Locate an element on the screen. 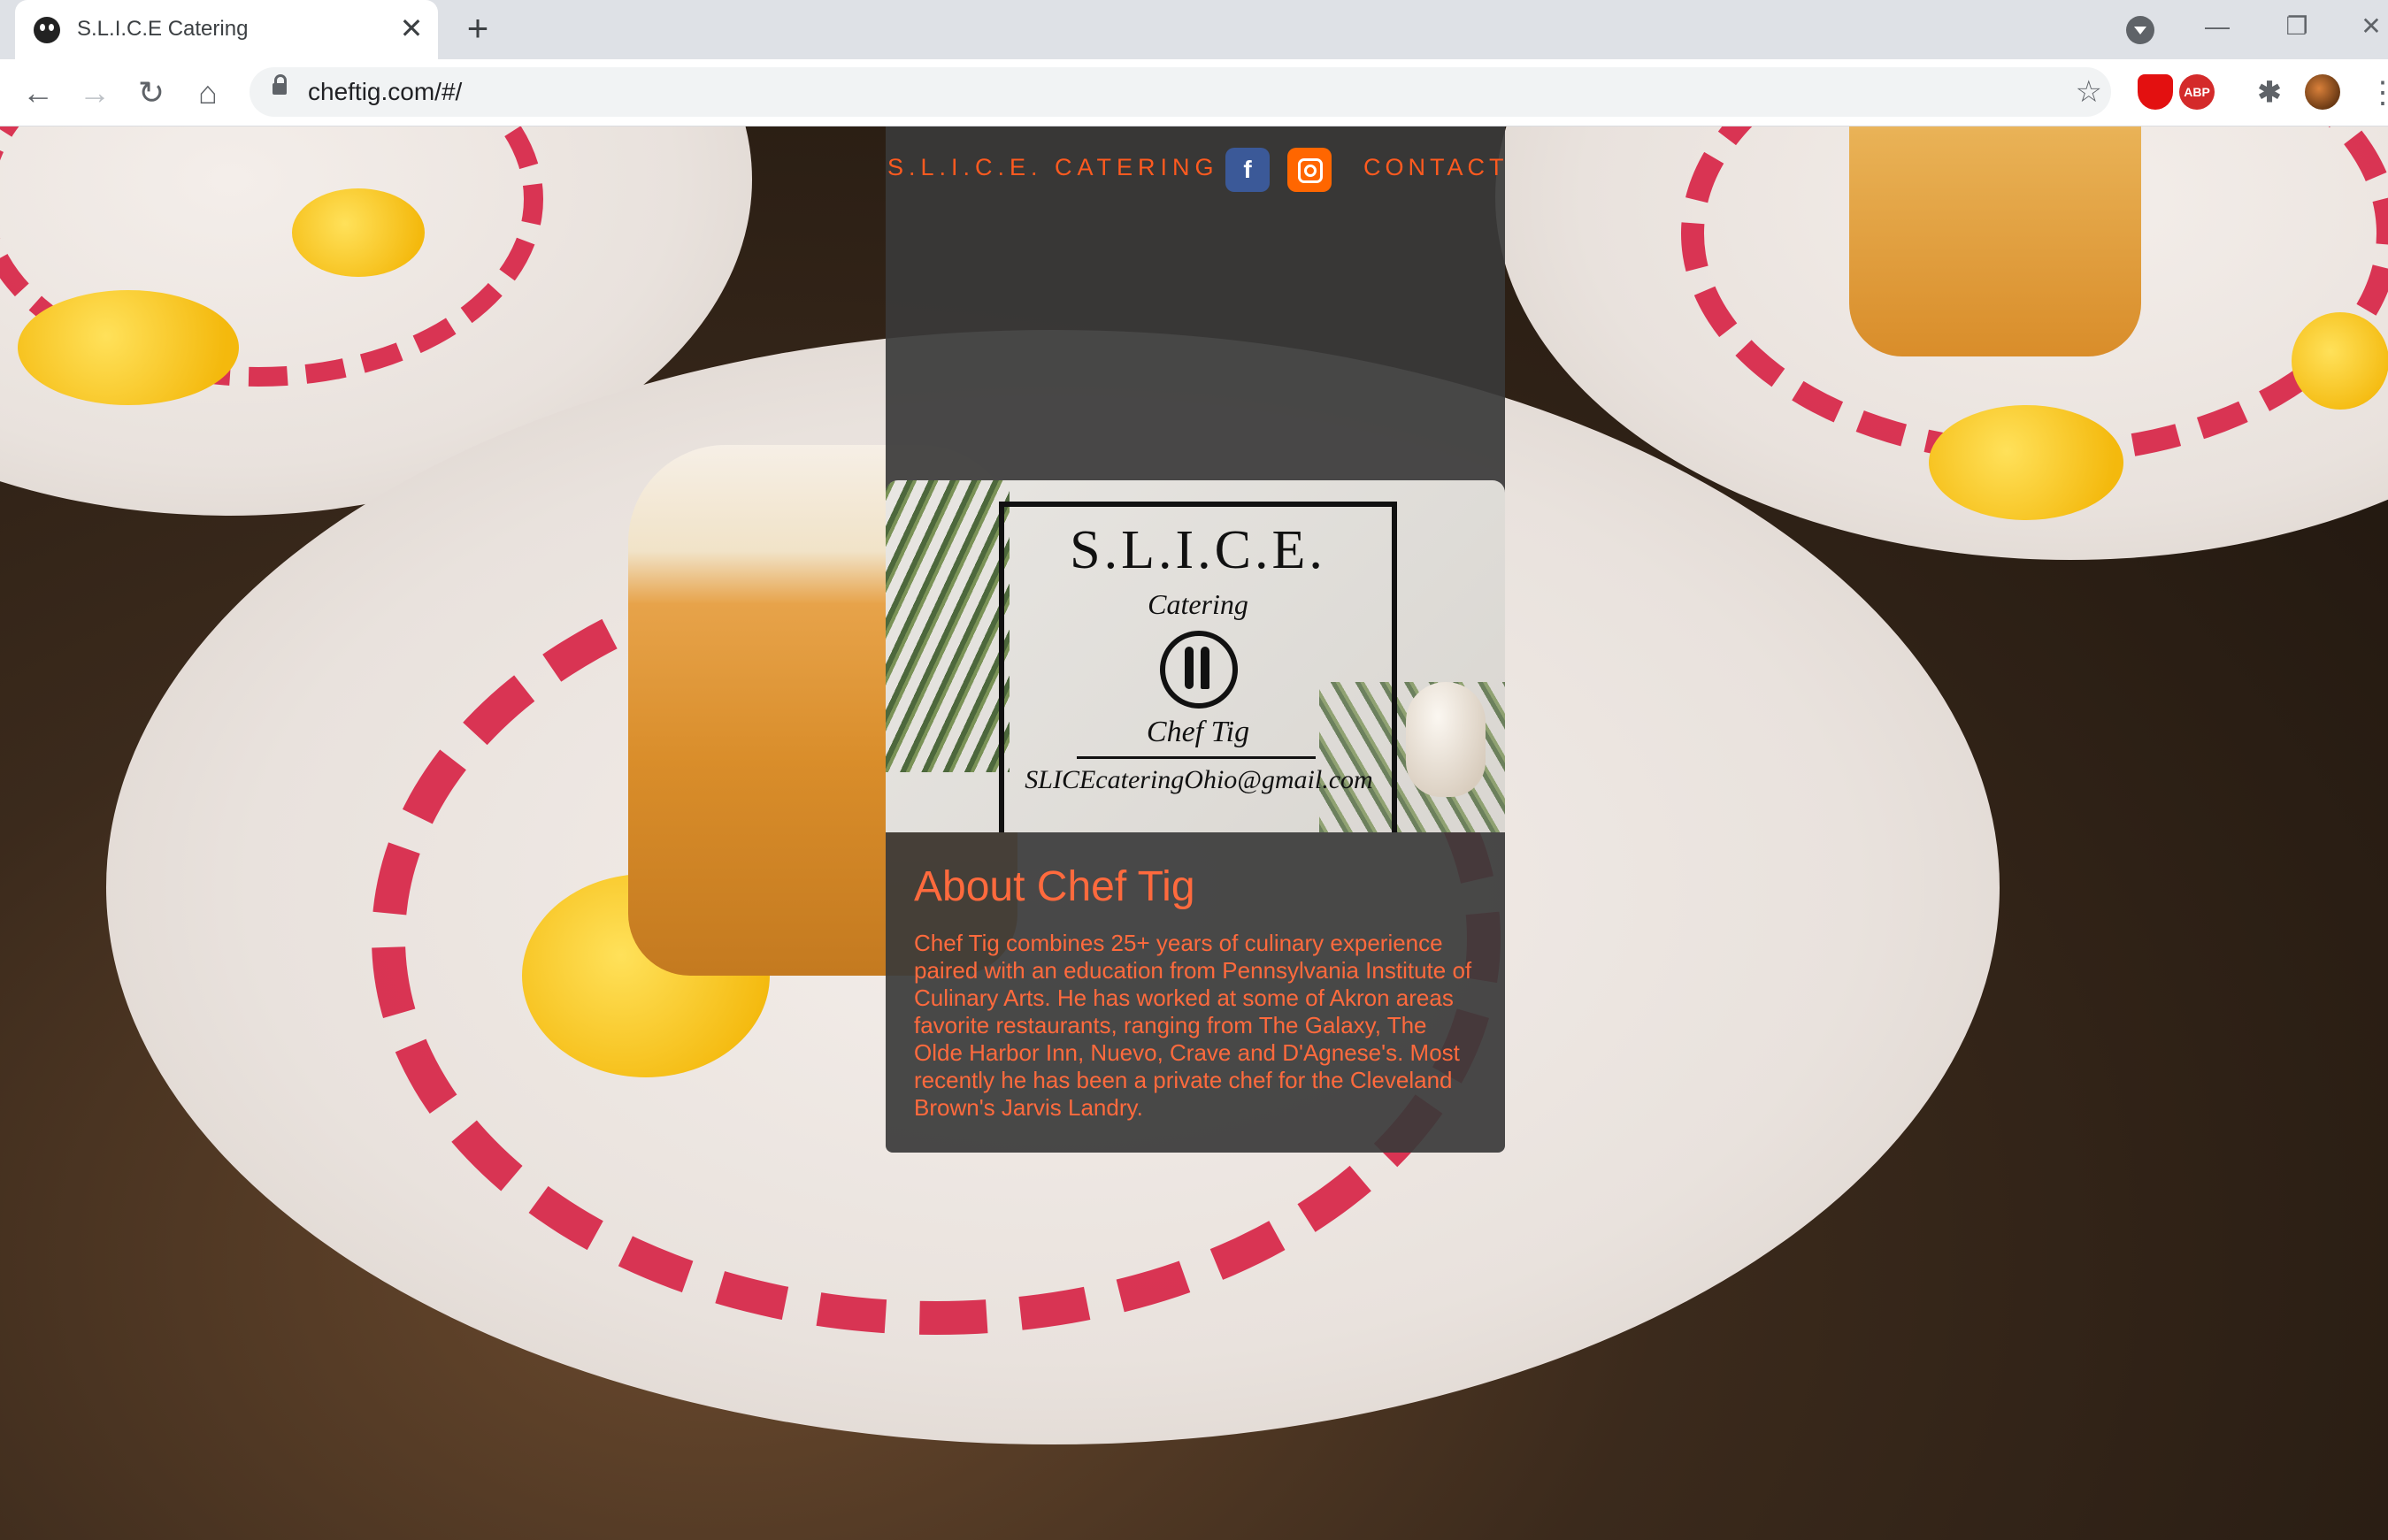 This screenshot has width=2388, height=1540. restore-button: ❐ is located at coordinates (2296, 26).